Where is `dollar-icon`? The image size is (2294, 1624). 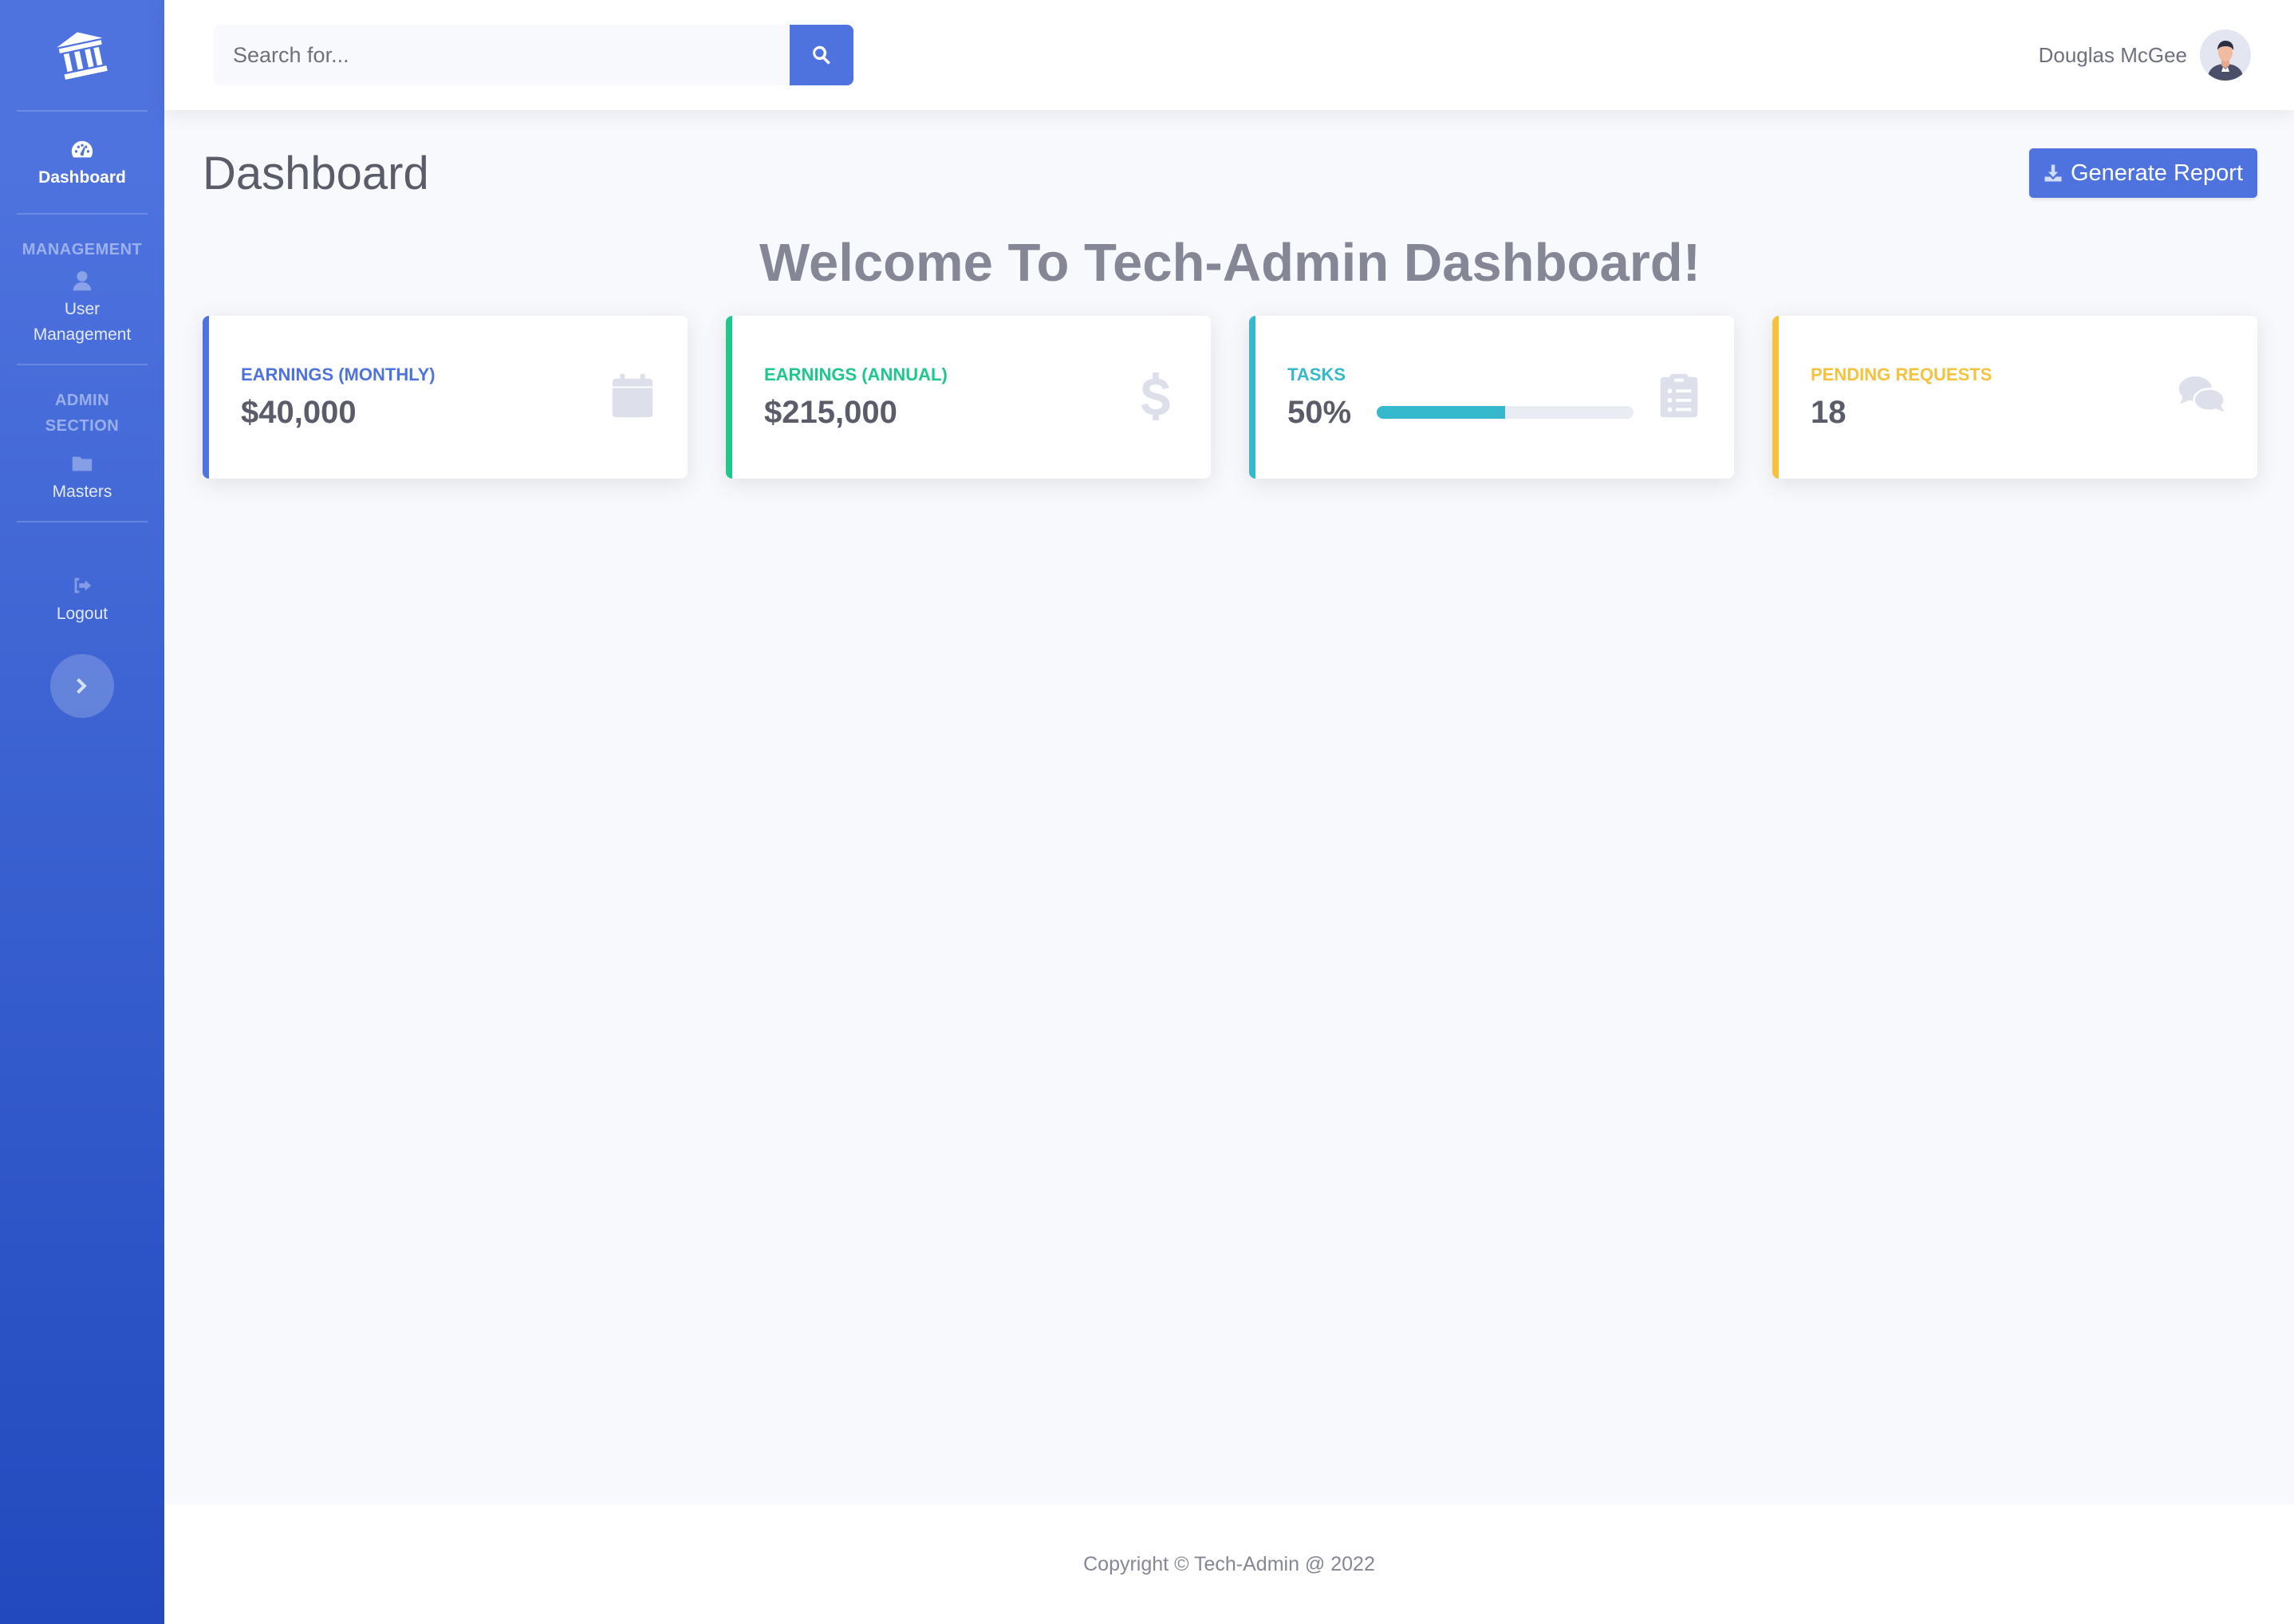
dollar-icon is located at coordinates (1156, 398).